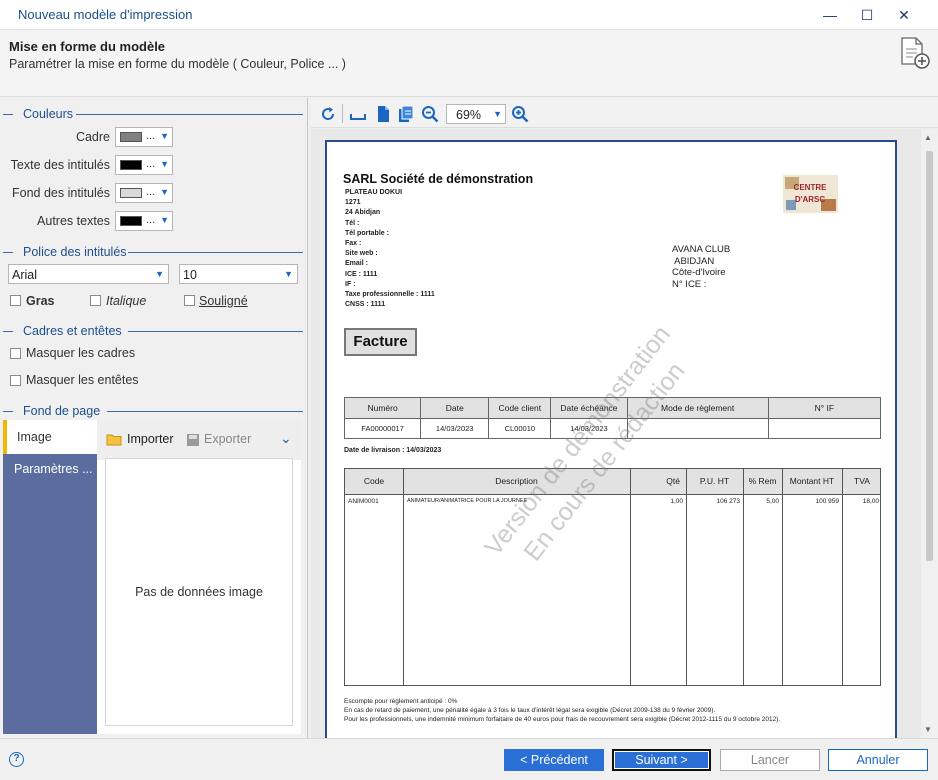 The width and height of the screenshot is (938, 780). I want to click on company-logo: CENTRE D'ARSC, so click(810, 194).